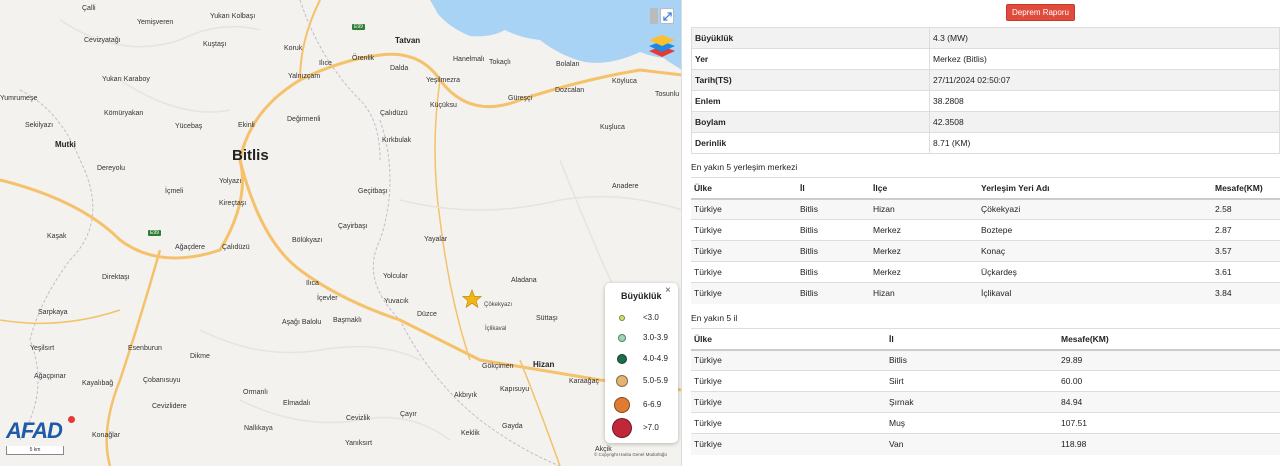  I want to click on map-label: Kayalıbağ, so click(98, 383).